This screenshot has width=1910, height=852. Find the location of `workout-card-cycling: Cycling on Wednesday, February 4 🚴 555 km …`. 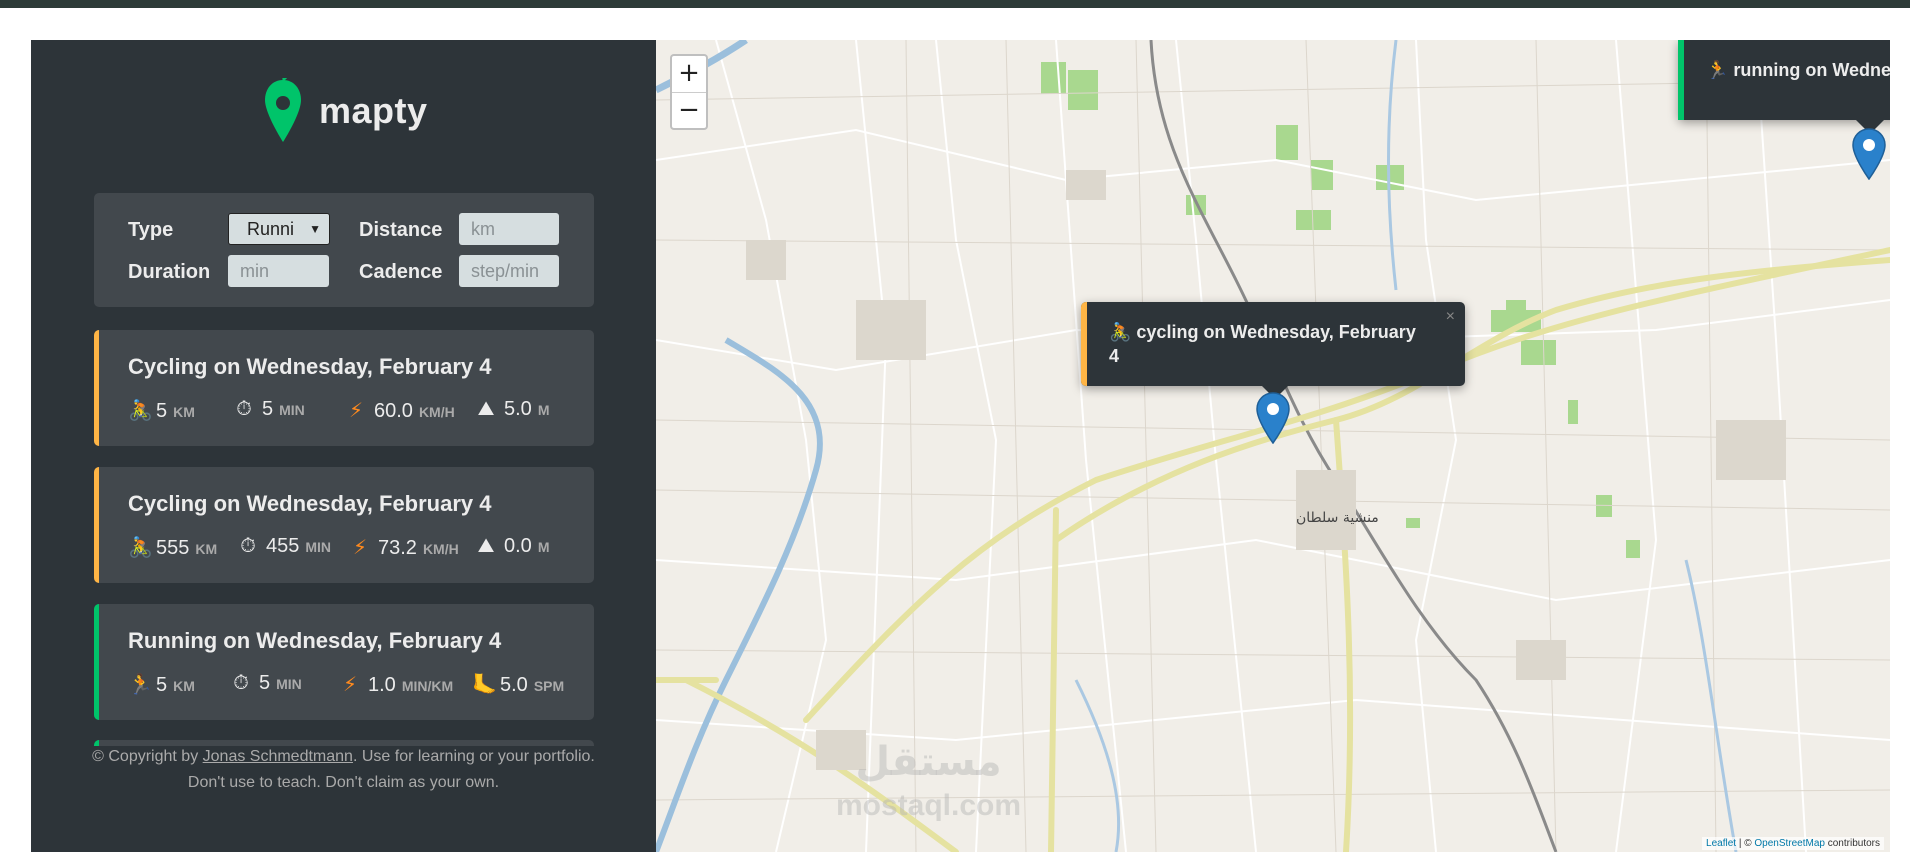

workout-card-cycling: Cycling on Wednesday, February 4 🚴 555 km … is located at coordinates (344, 525).